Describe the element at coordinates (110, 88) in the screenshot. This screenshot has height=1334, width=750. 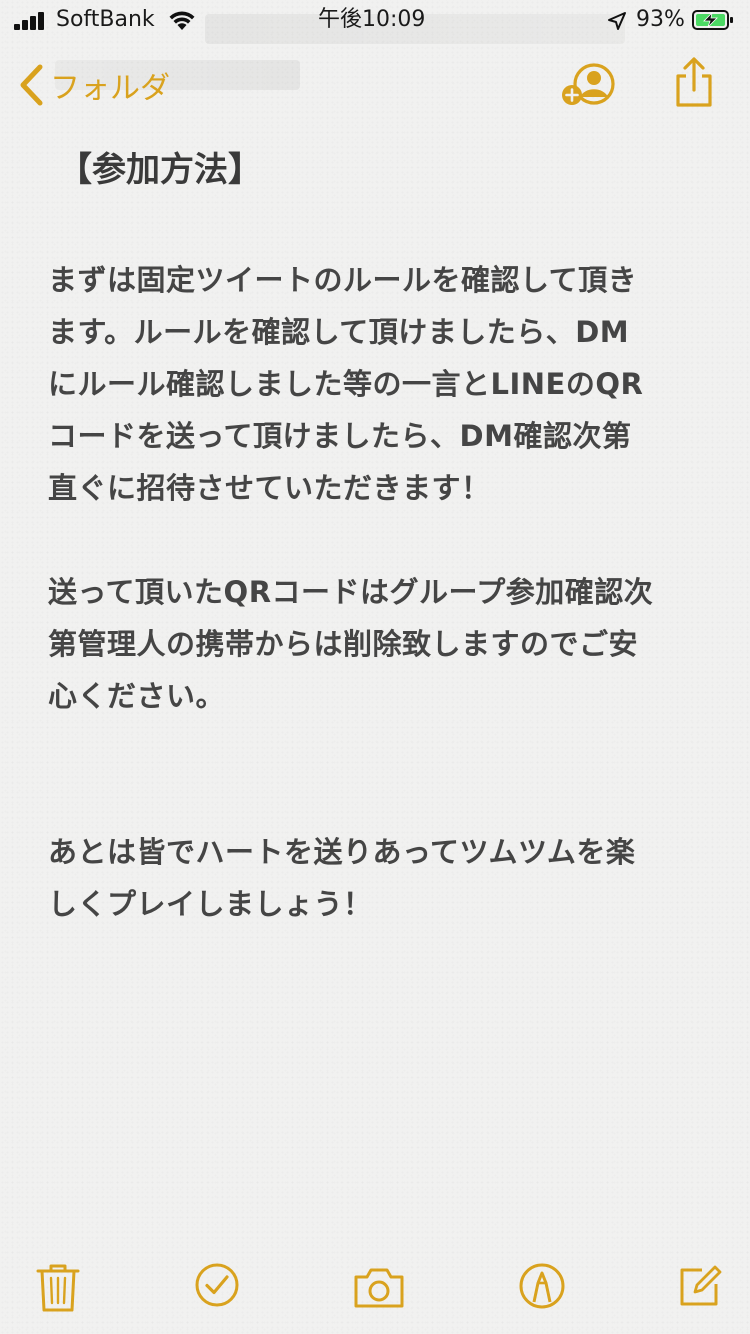
I see `back-button-label: フォルダ` at that location.